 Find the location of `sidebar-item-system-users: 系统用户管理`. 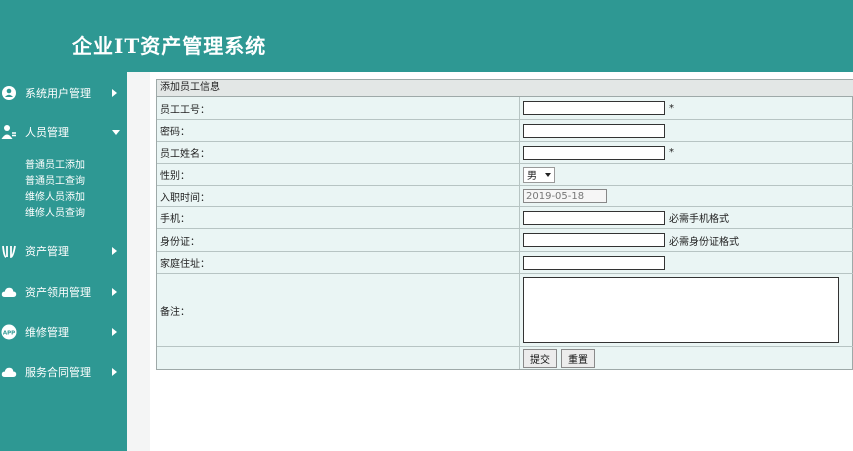

sidebar-item-system-users: 系统用户管理 is located at coordinates (63, 93).